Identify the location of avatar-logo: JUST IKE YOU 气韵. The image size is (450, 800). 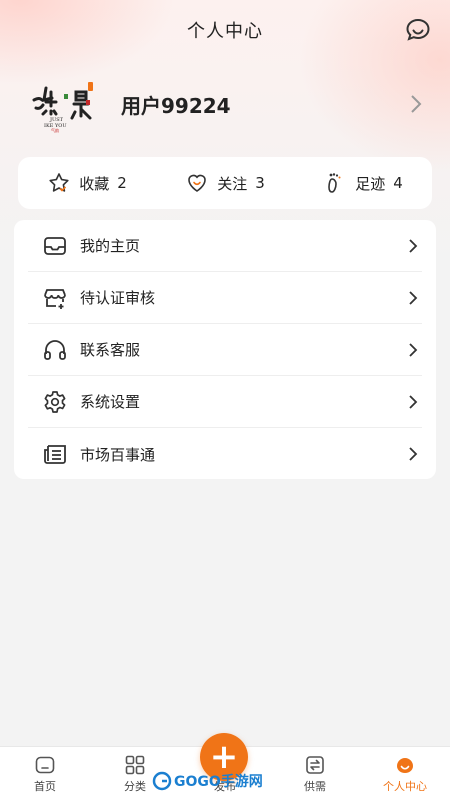
(62, 107).